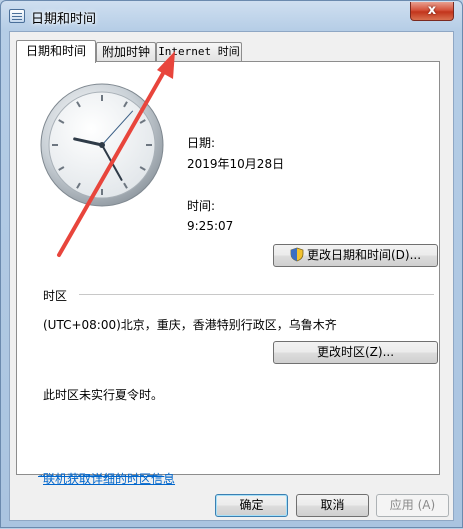 This screenshot has height=529, width=463. Describe the element at coordinates (412, 505) in the screenshot. I see `apply-button: 应用 (A)` at that location.